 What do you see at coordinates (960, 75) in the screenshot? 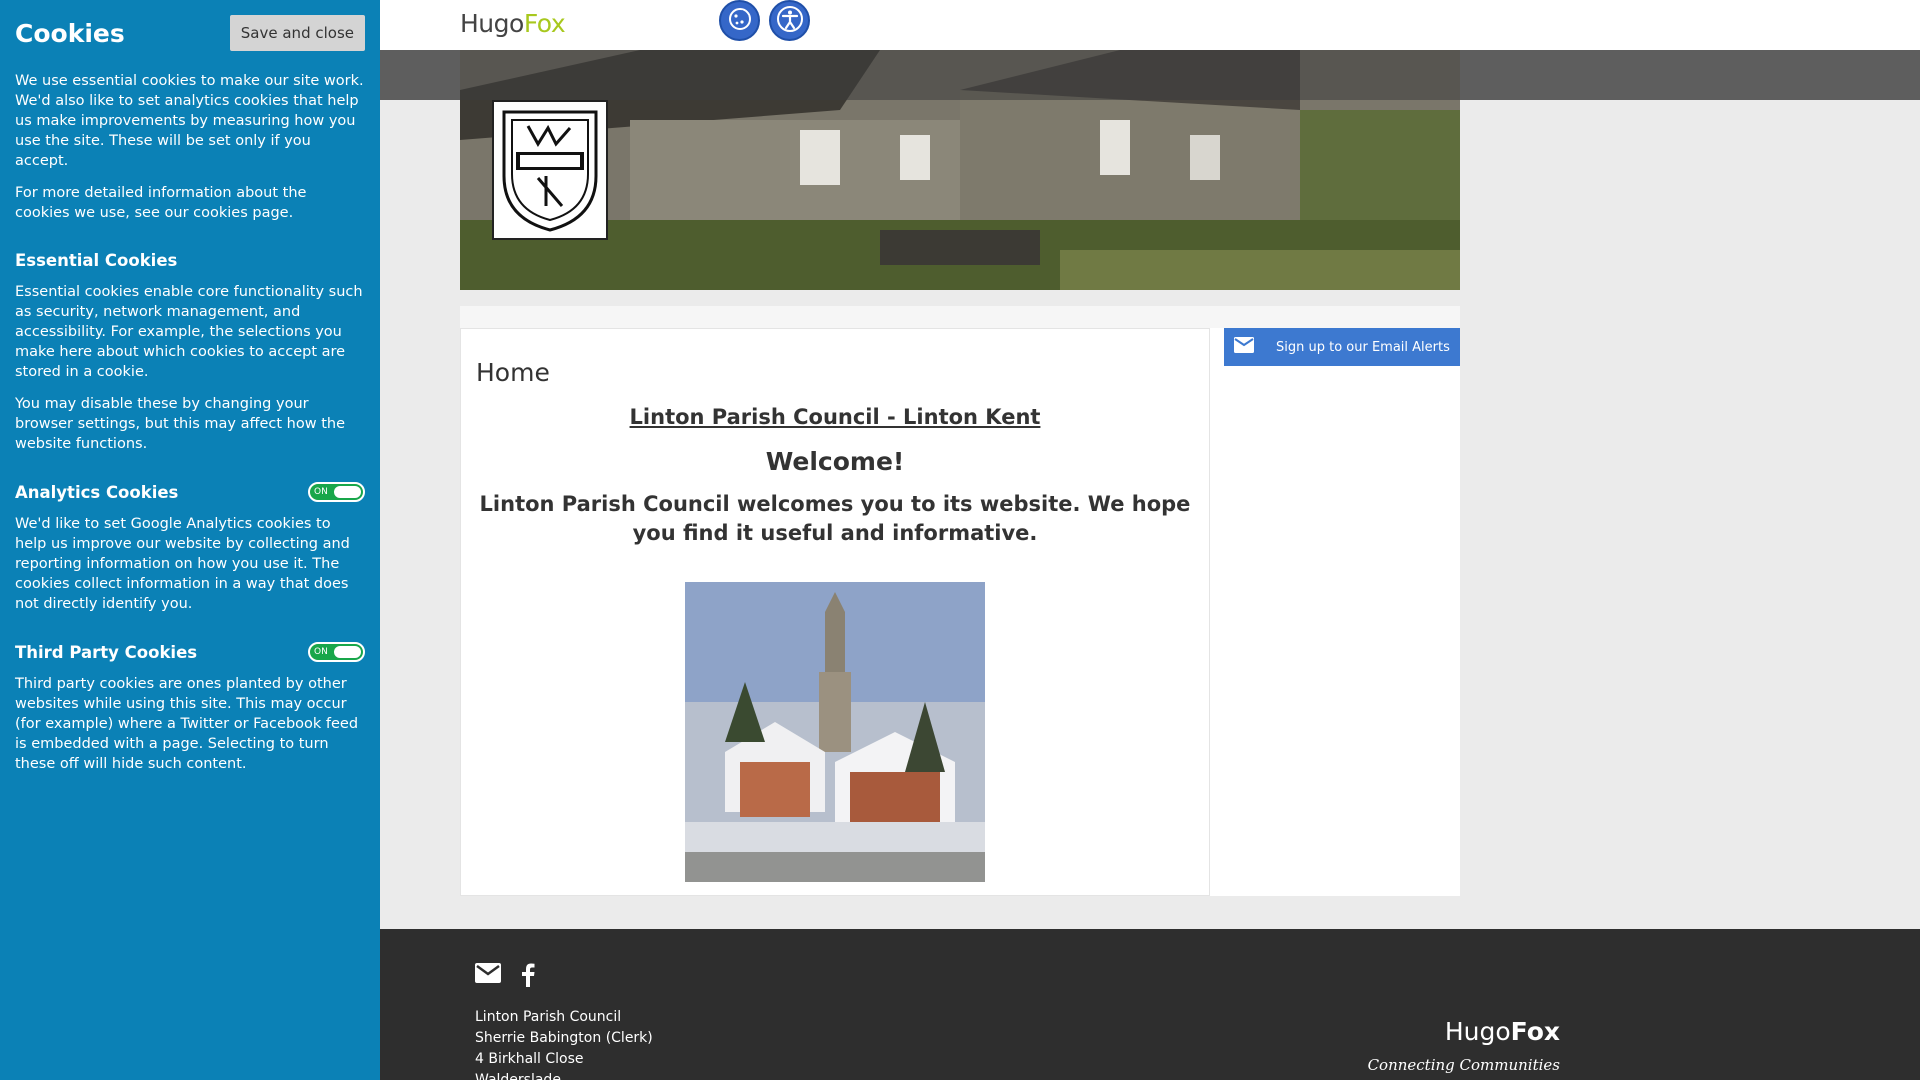
I see `banner-tint` at bounding box center [960, 75].